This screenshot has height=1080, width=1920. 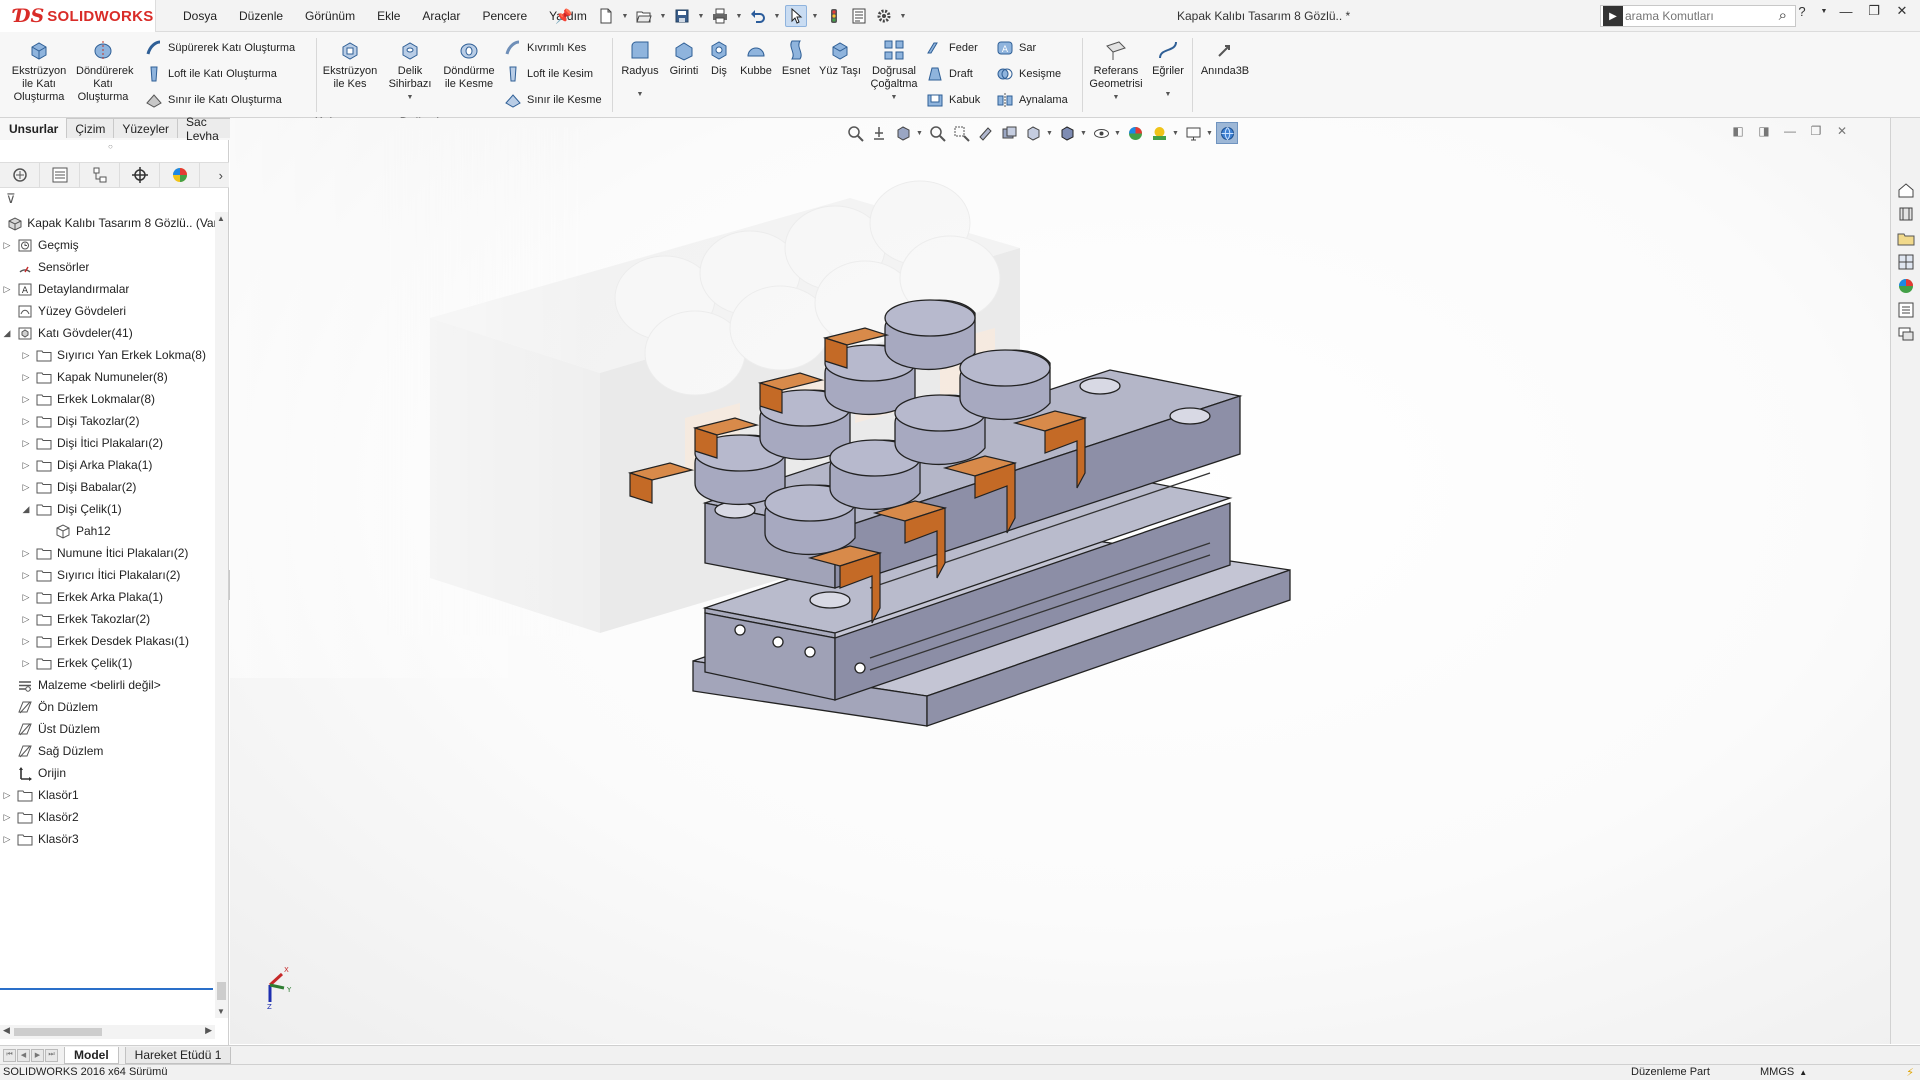 I want to click on custom-properties-button, so click(x=1906, y=310).